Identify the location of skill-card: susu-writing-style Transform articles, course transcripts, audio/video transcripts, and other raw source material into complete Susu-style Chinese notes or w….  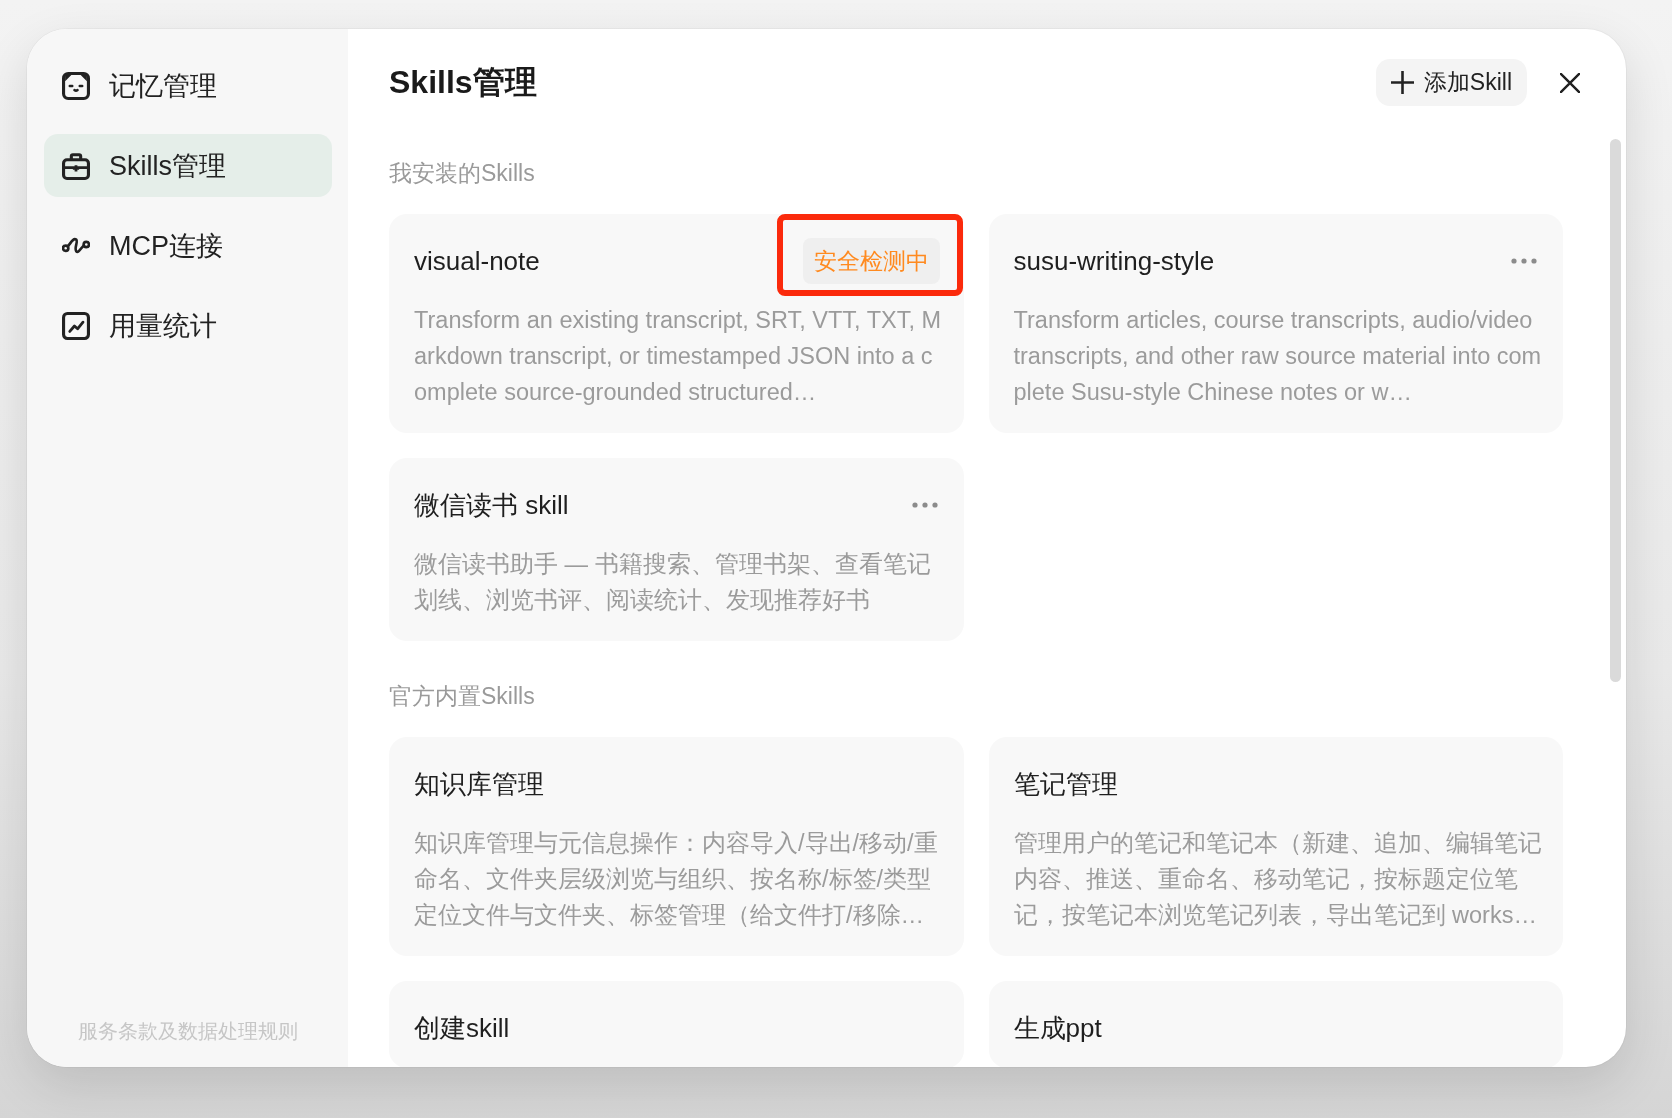
(1275, 323).